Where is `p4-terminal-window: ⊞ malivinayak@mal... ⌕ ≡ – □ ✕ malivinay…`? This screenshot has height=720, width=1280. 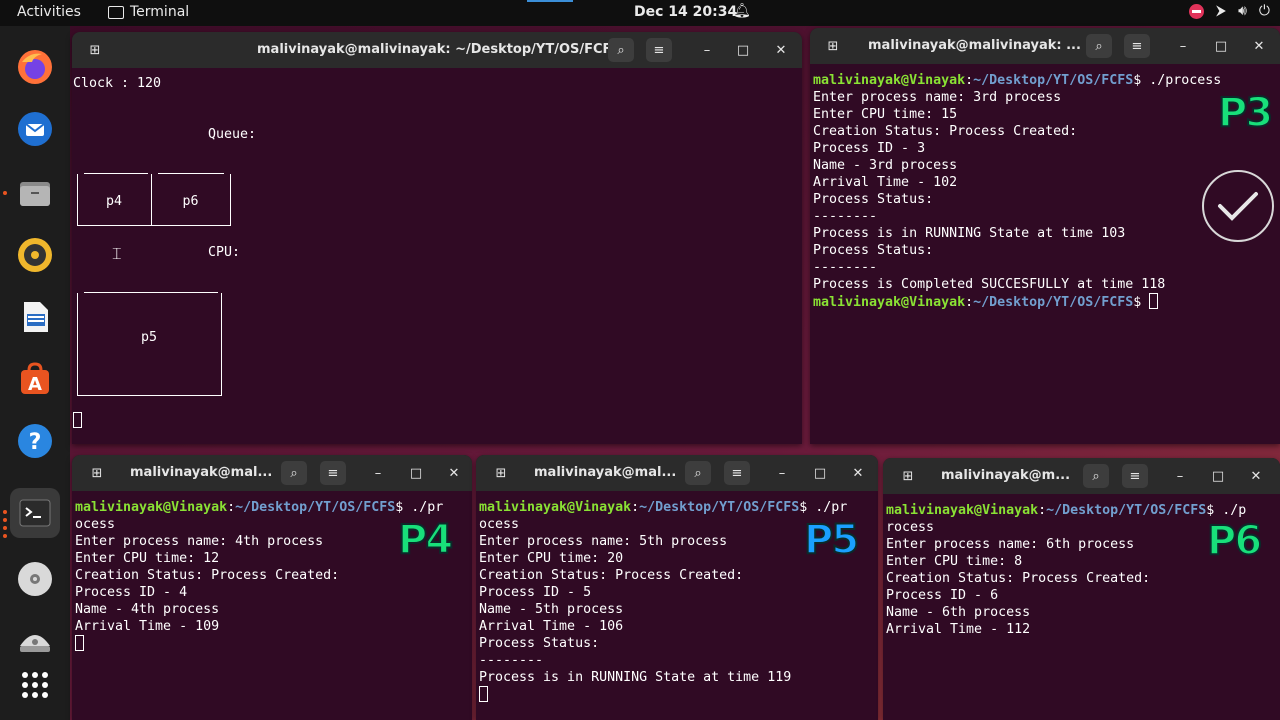 p4-terminal-window: ⊞ malivinayak@mal... ⌕ ≡ – □ ✕ malivinay… is located at coordinates (272, 587).